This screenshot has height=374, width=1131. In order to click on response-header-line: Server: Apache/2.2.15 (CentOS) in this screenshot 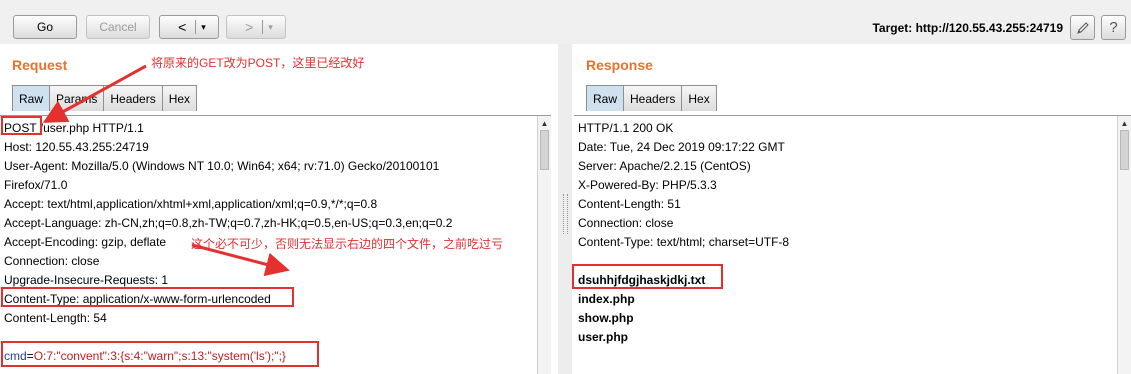, I will do `click(664, 166)`.